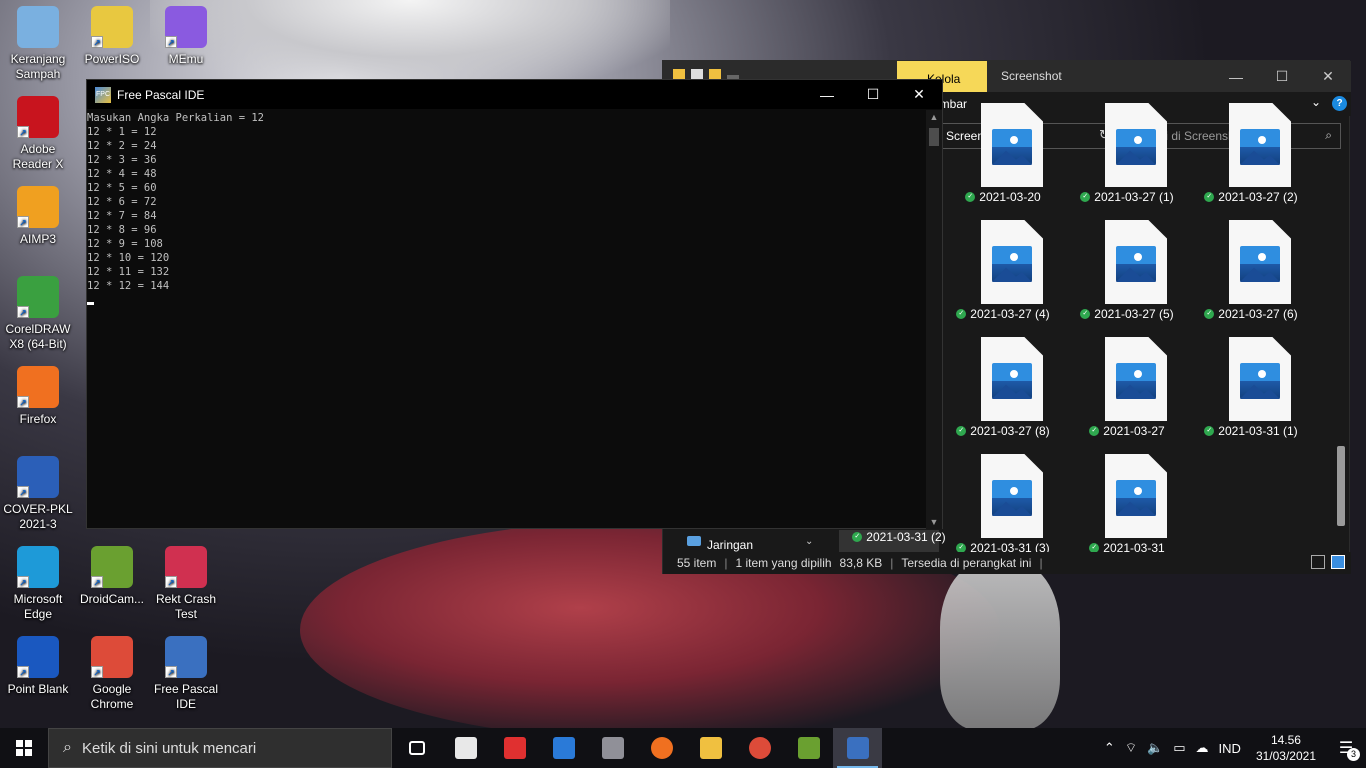 The height and width of the screenshot is (768, 1366). What do you see at coordinates (38, 584) in the screenshot?
I see `desktop-icon: ↗ Microsoft Edge` at bounding box center [38, 584].